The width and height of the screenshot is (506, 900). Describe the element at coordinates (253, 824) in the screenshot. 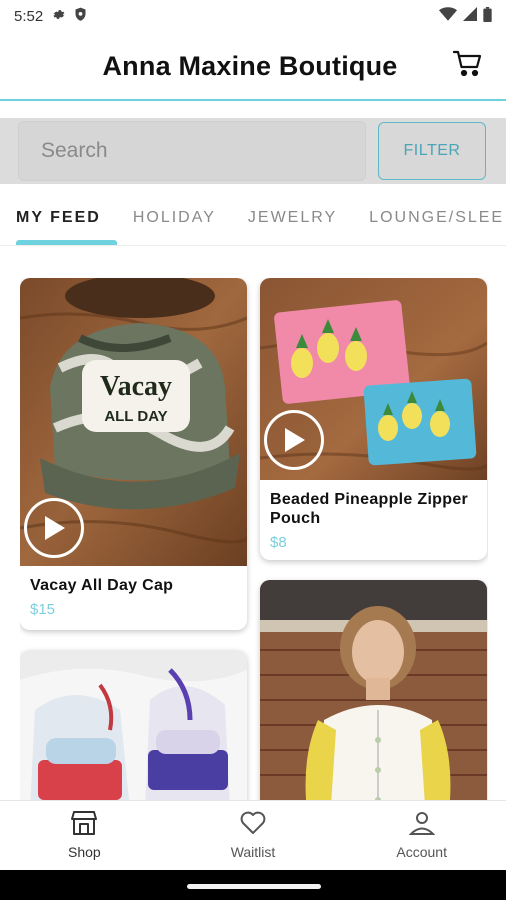

I see `heart-icon` at that location.